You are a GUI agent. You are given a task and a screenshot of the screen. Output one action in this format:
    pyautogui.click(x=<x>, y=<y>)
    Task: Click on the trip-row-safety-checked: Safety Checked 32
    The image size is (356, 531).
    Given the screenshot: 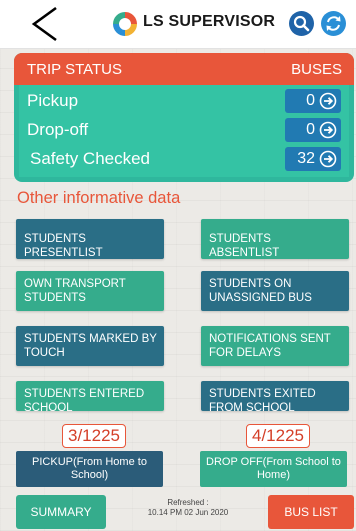 What is the action you would take?
    pyautogui.click(x=184, y=159)
    